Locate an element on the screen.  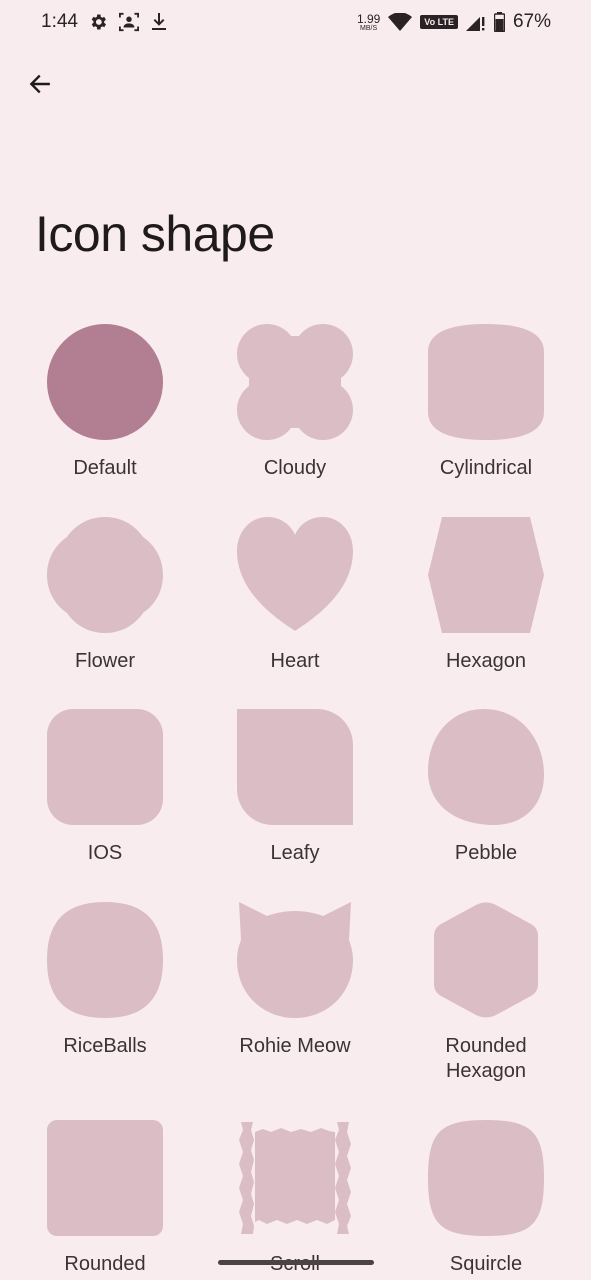
shape-label: Flower is located at coordinates (104, 661).